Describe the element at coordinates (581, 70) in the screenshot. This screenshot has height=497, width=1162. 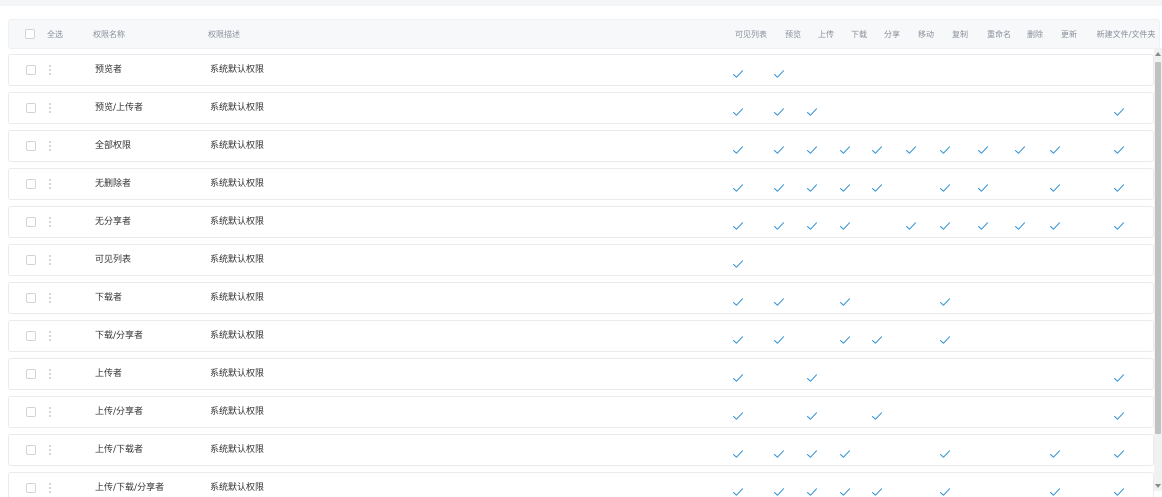
I see `table-row: 预览者 系统默认权限` at that location.